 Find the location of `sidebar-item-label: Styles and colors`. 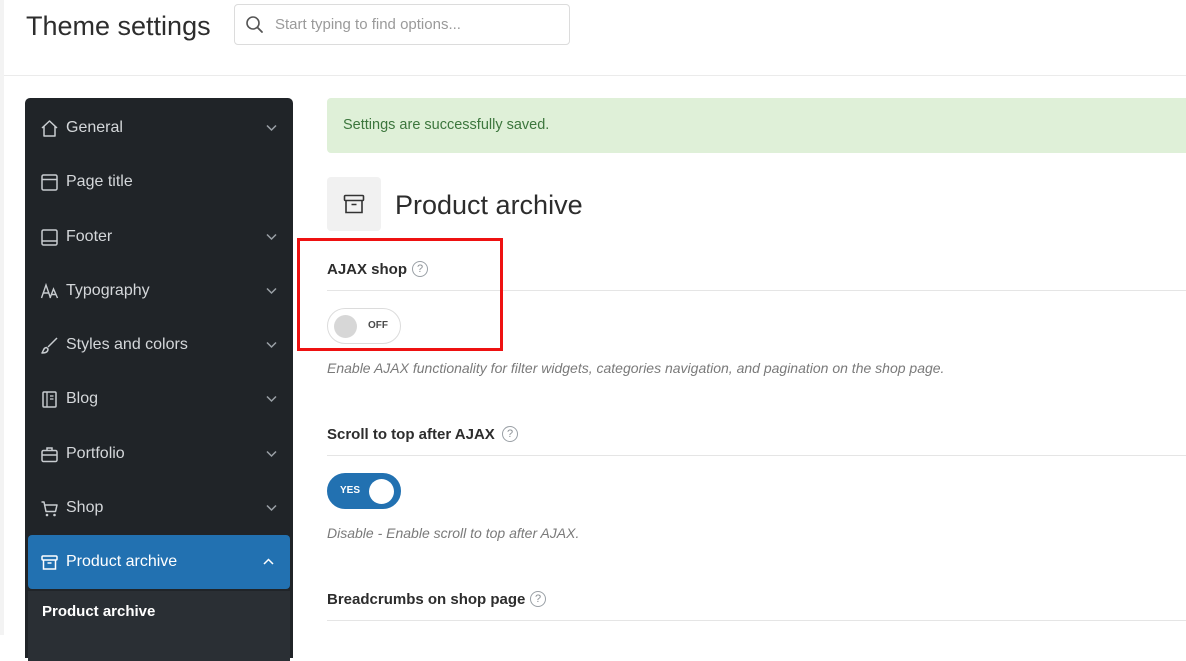

sidebar-item-label: Styles and colors is located at coordinates (127, 344).